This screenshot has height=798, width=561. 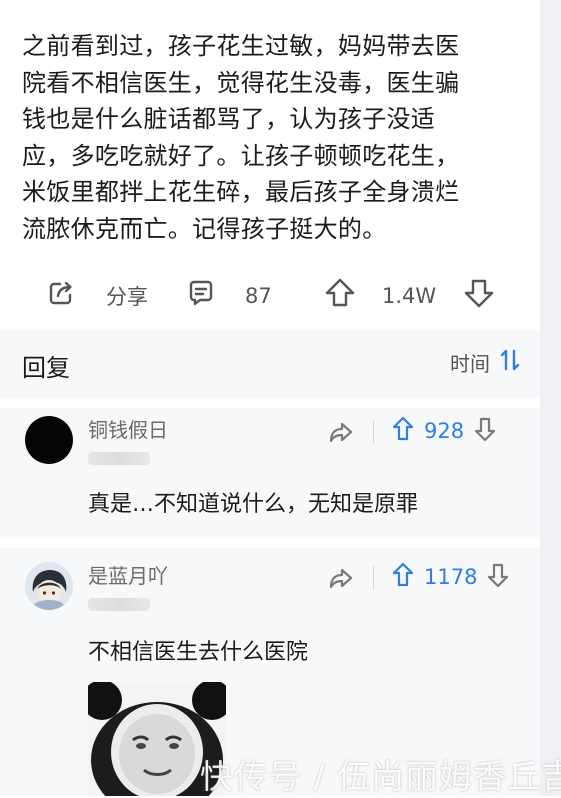 I want to click on comment-vote: 928, so click(x=444, y=431).